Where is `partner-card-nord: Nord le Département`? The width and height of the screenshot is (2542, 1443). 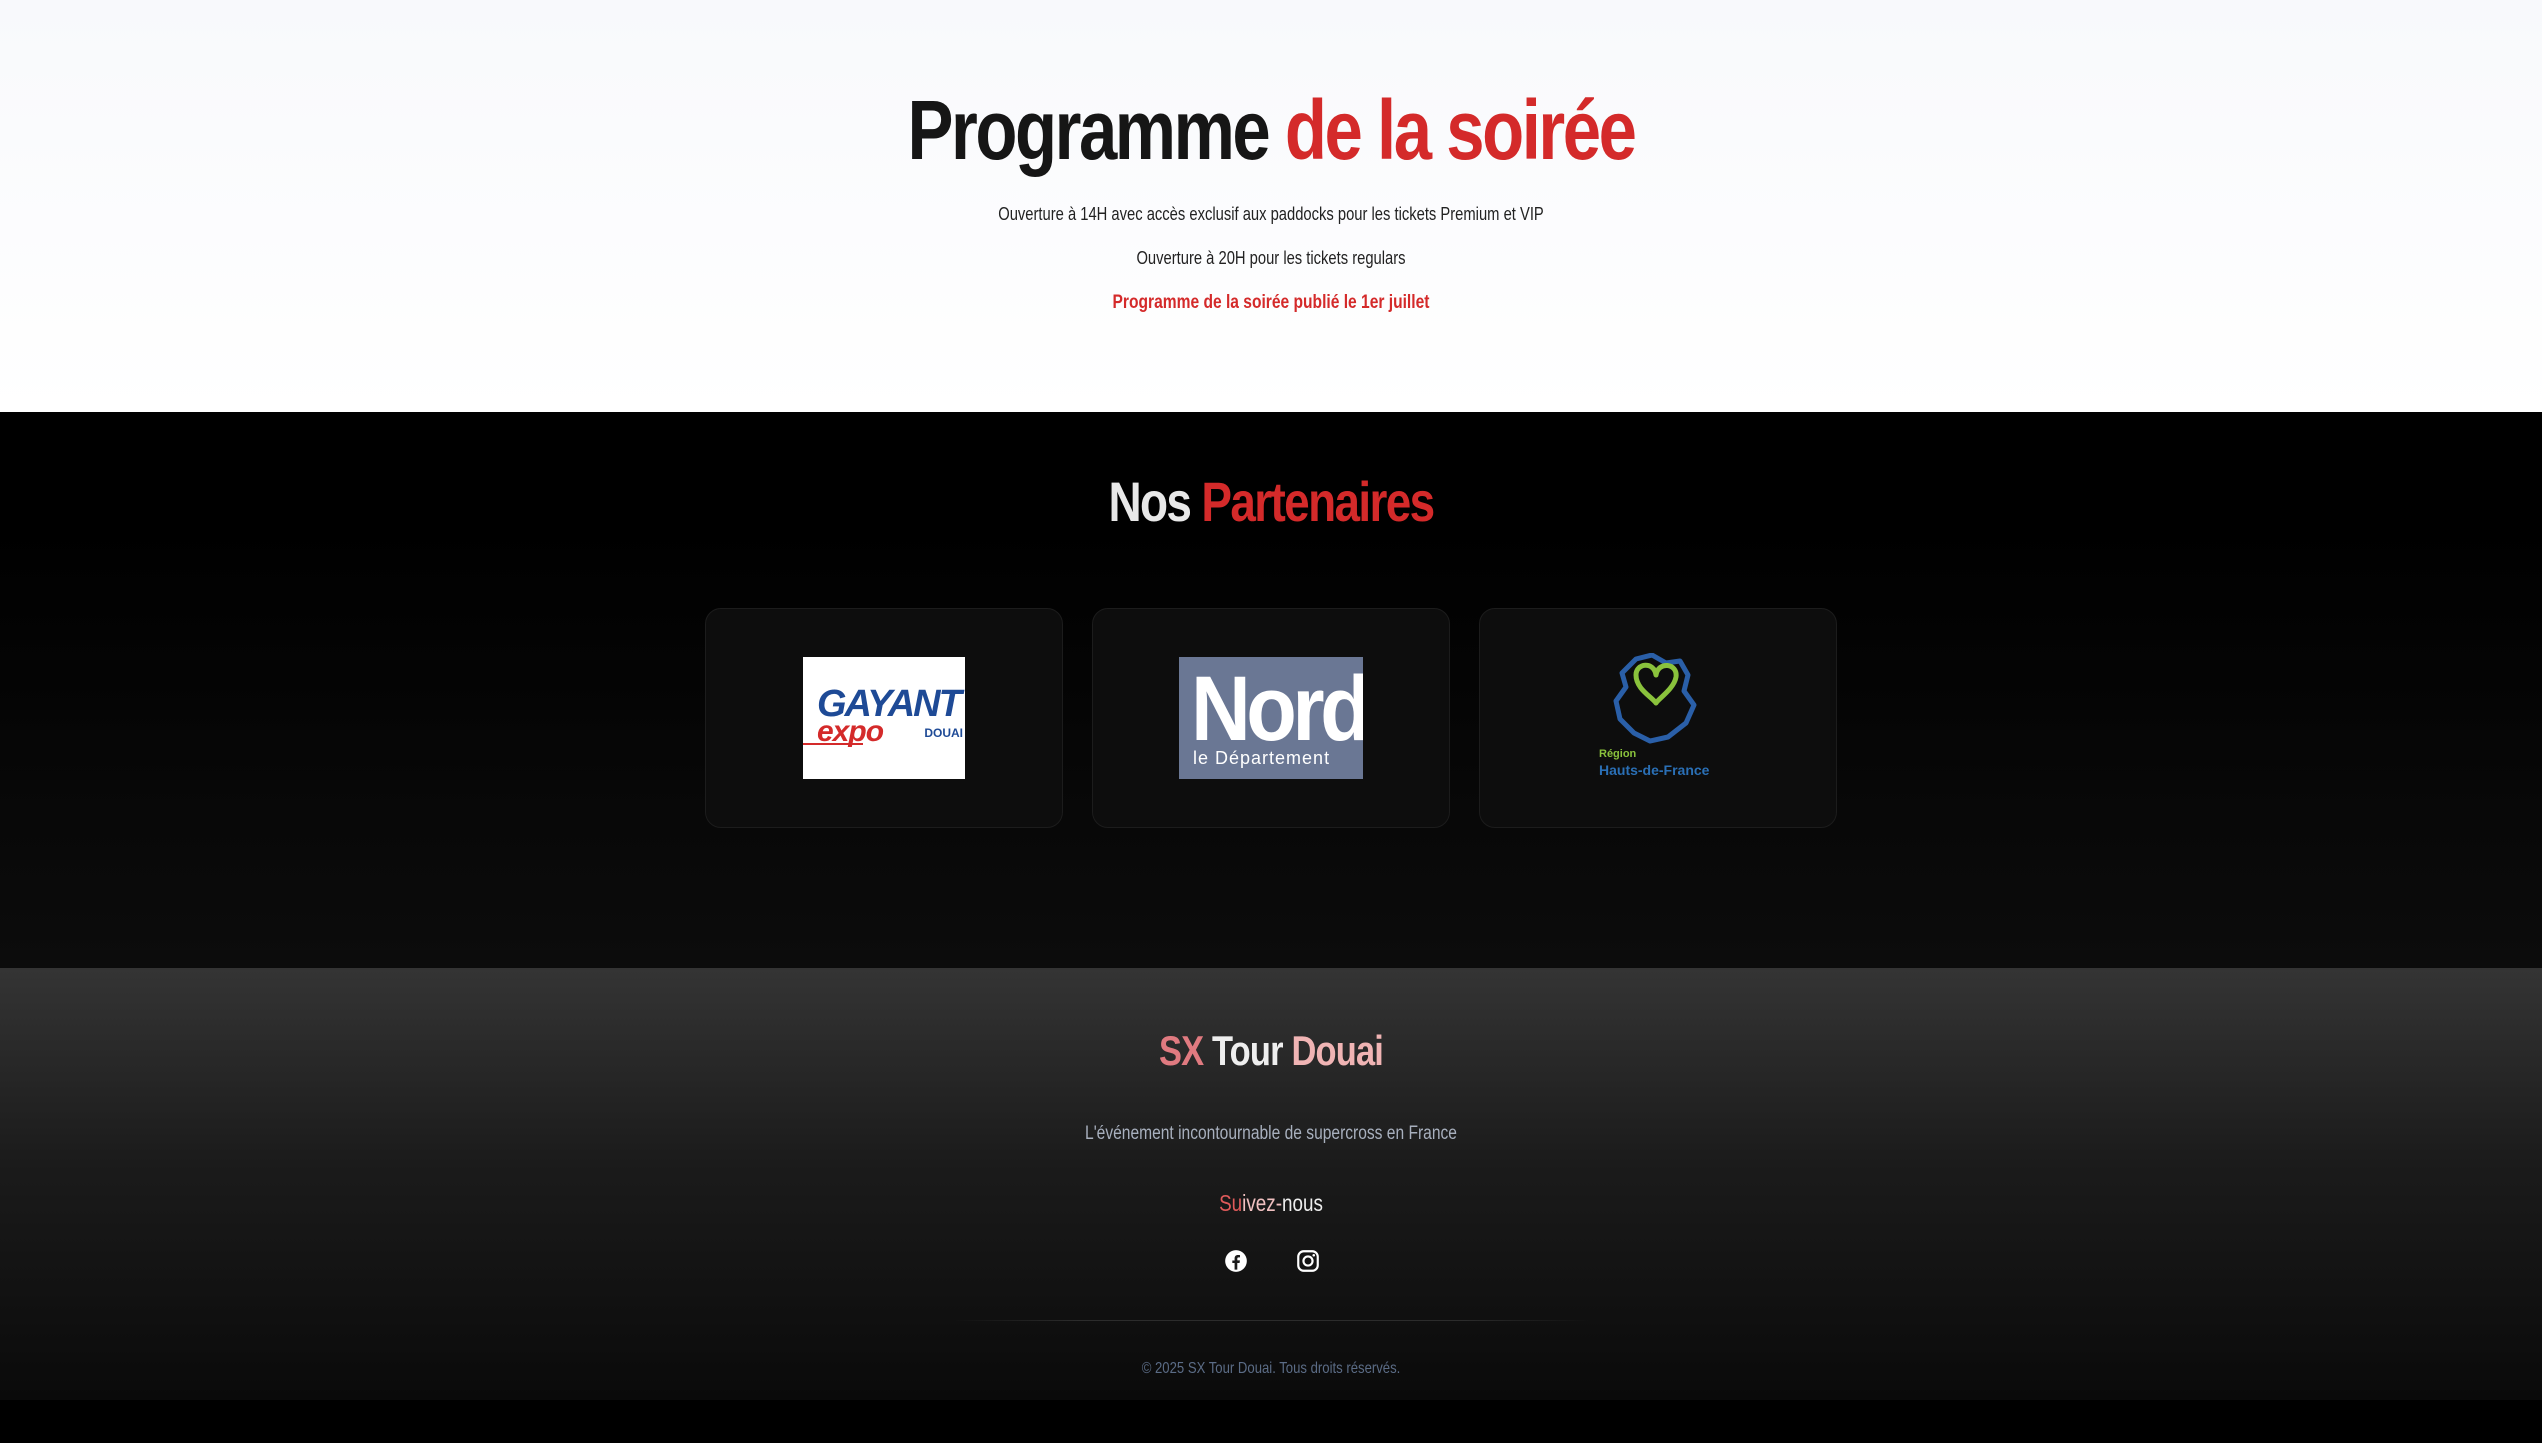 partner-card-nord: Nord le Département is located at coordinates (1271, 718).